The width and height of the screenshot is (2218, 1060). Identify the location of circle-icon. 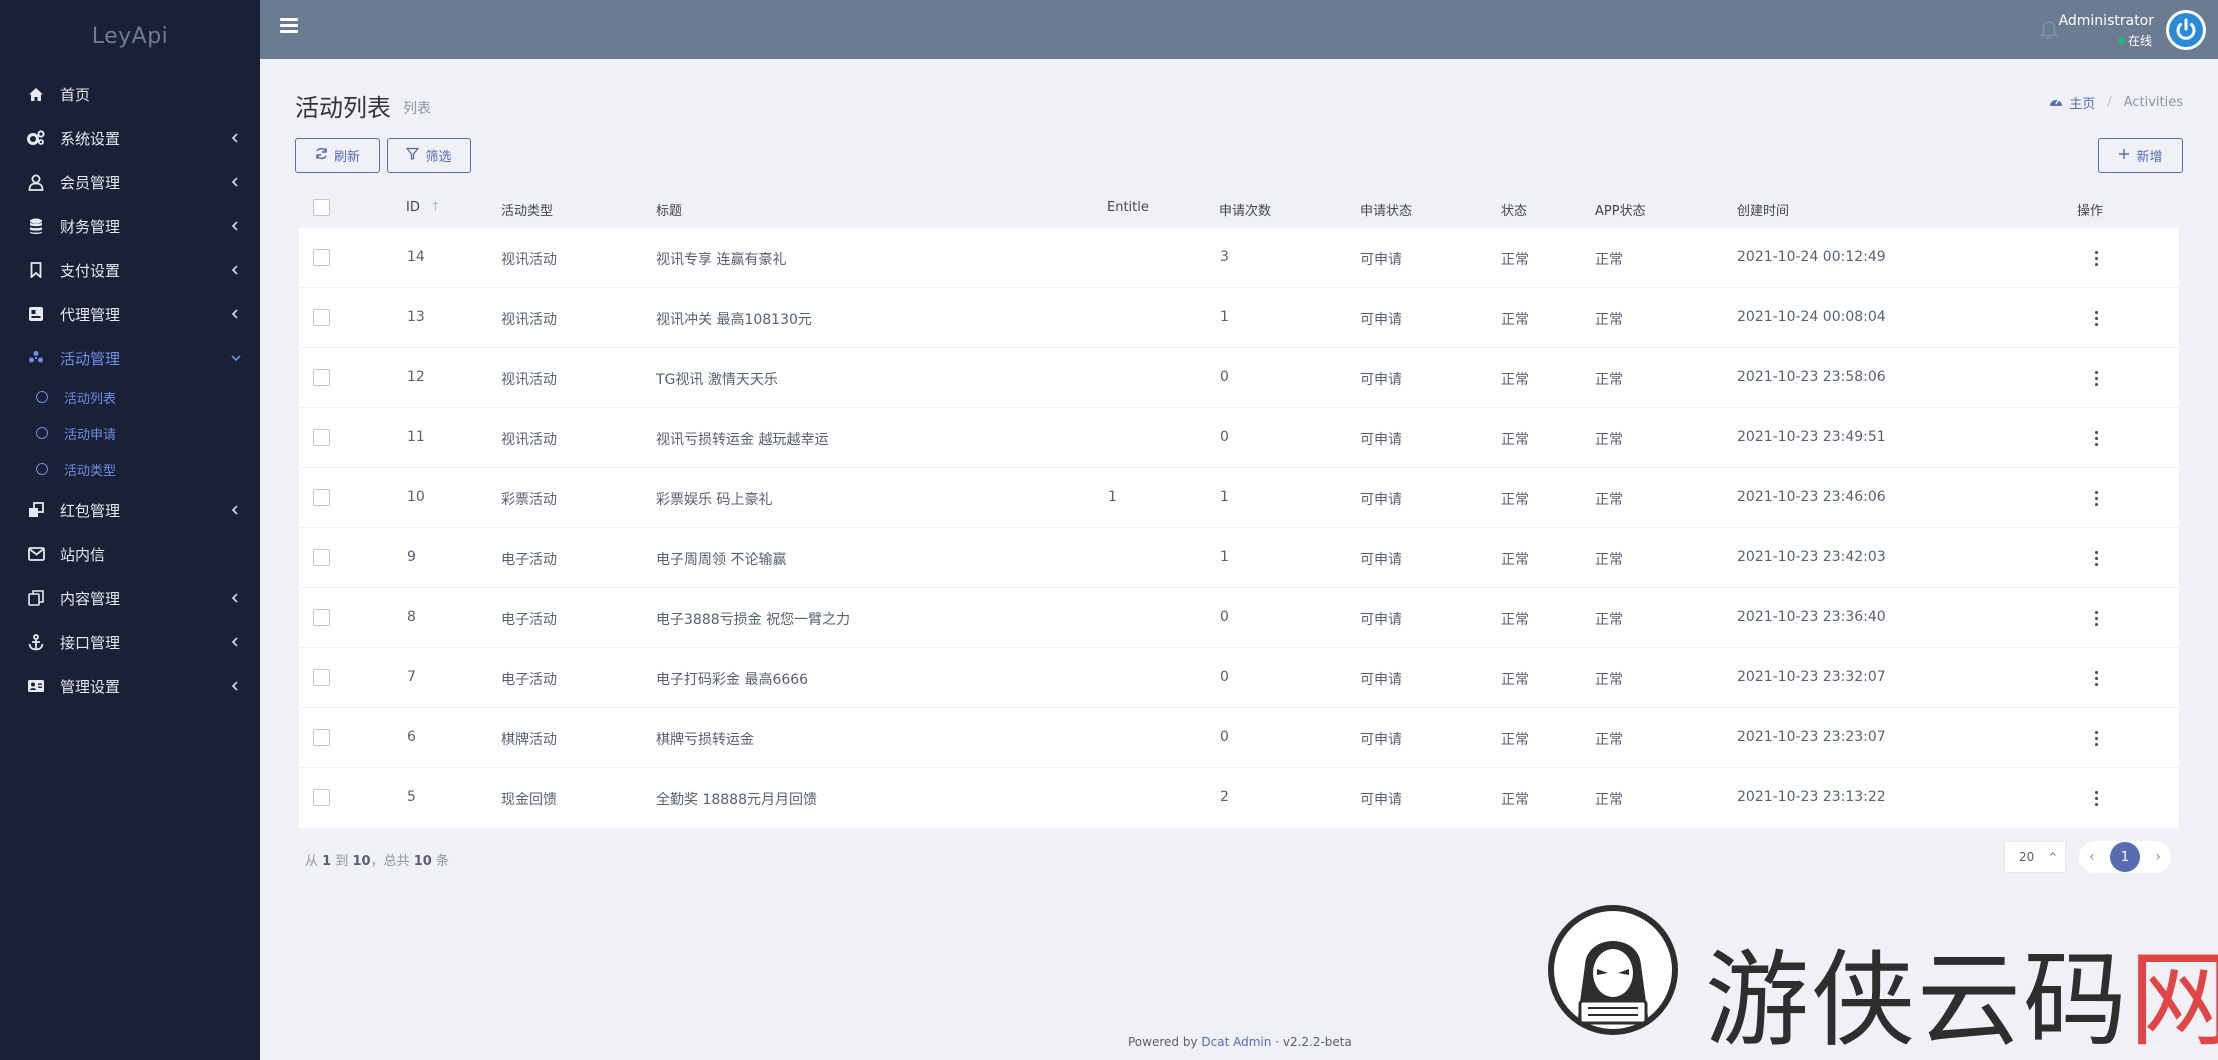
(42, 433).